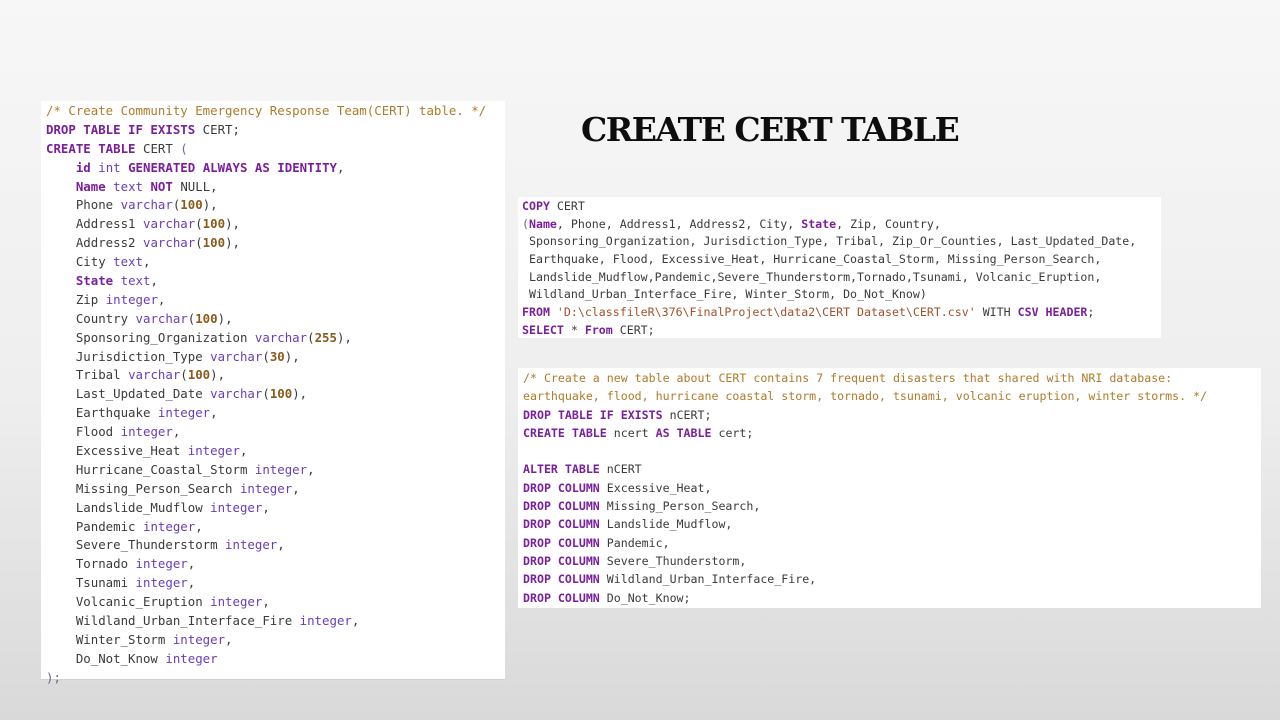 This screenshot has width=1280, height=720. What do you see at coordinates (275, 243) in the screenshot?
I see `code-line: Address2 varchar(100),` at bounding box center [275, 243].